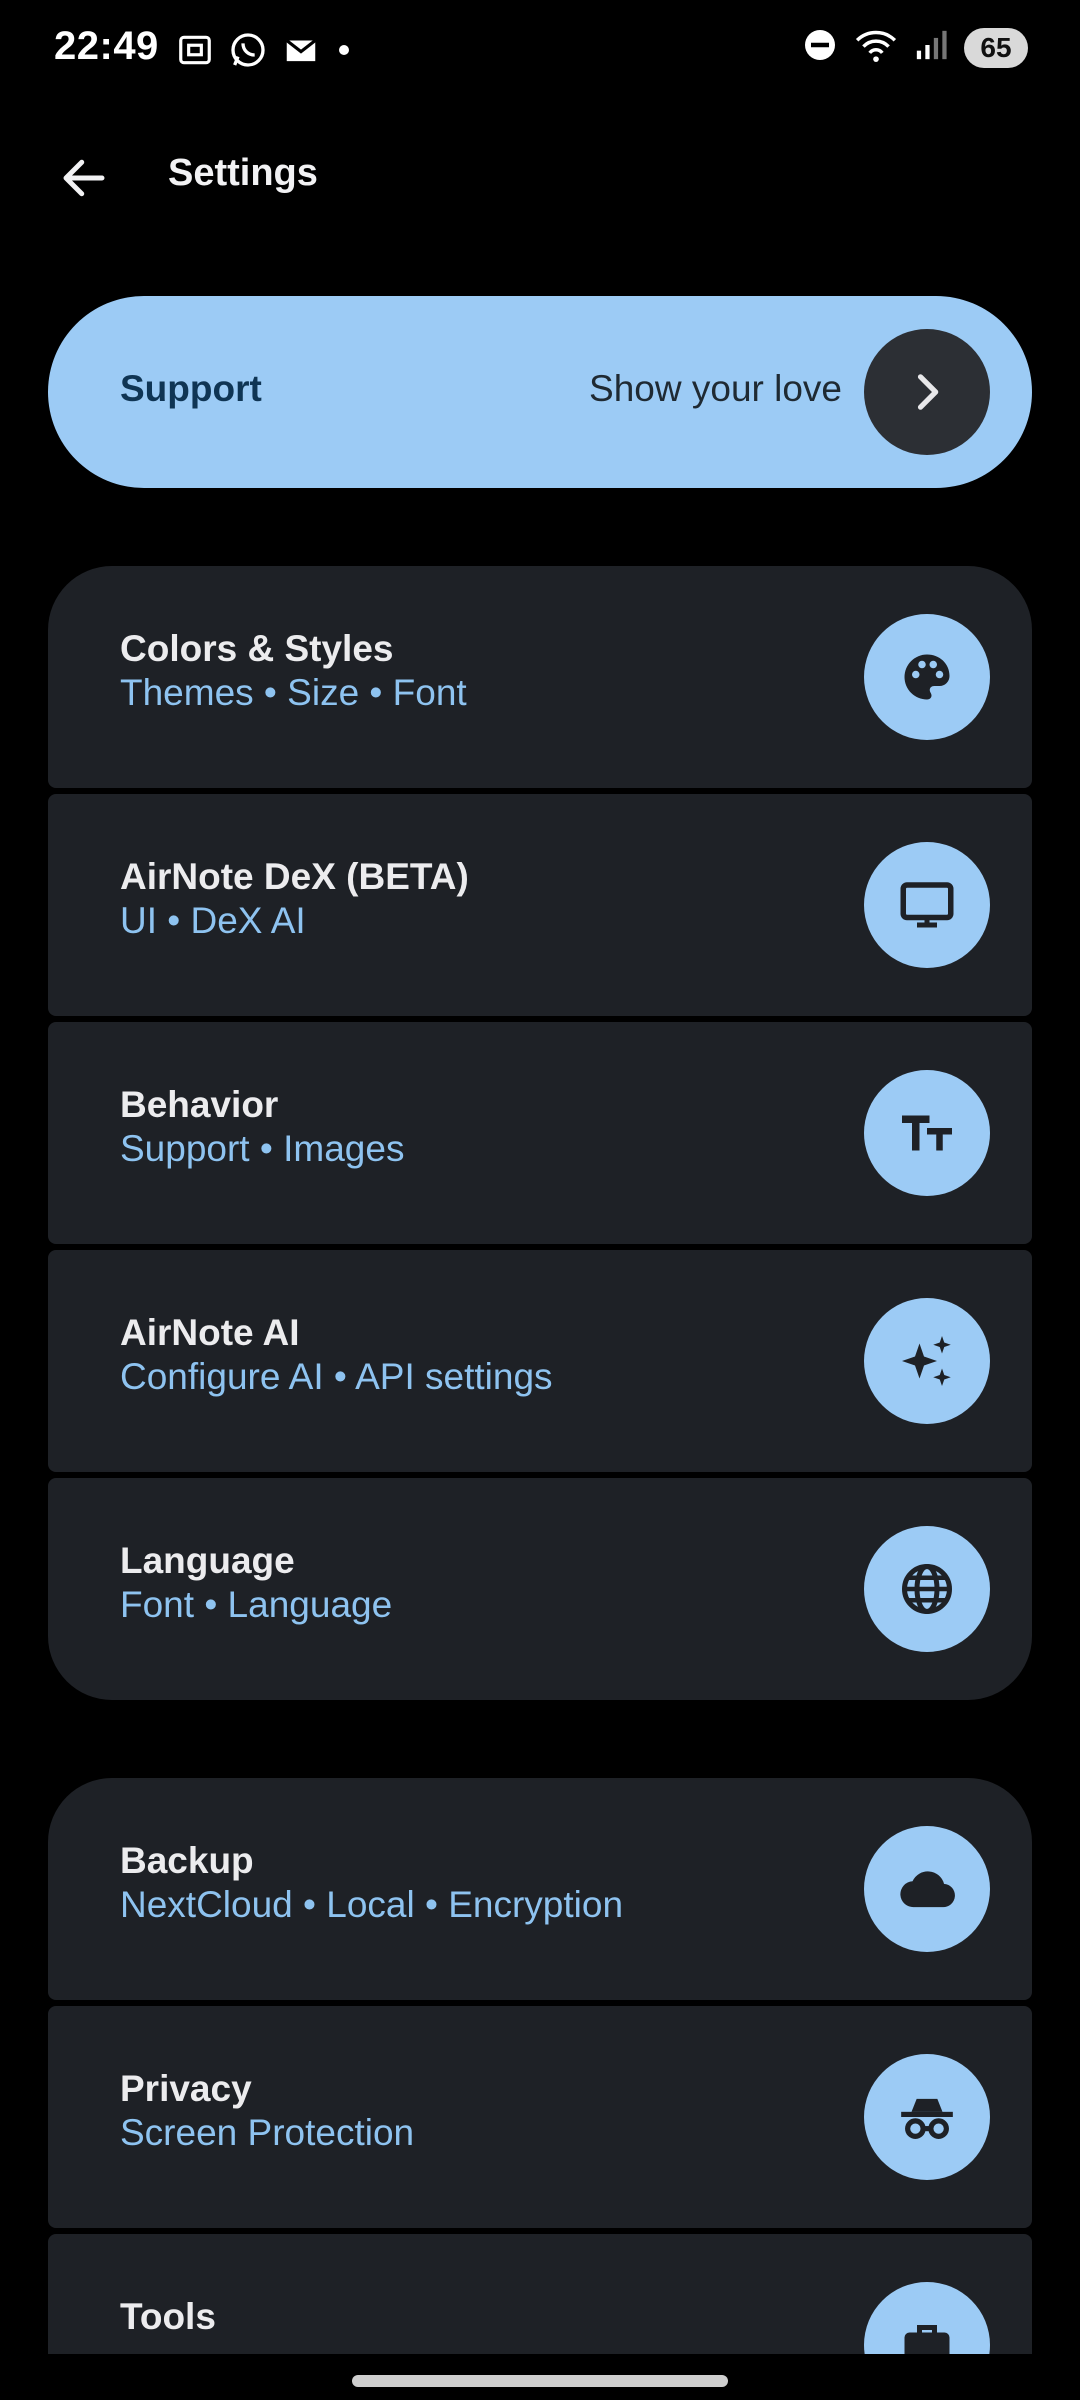 The width and height of the screenshot is (1080, 2400). I want to click on cloud-icon, so click(927, 1889).